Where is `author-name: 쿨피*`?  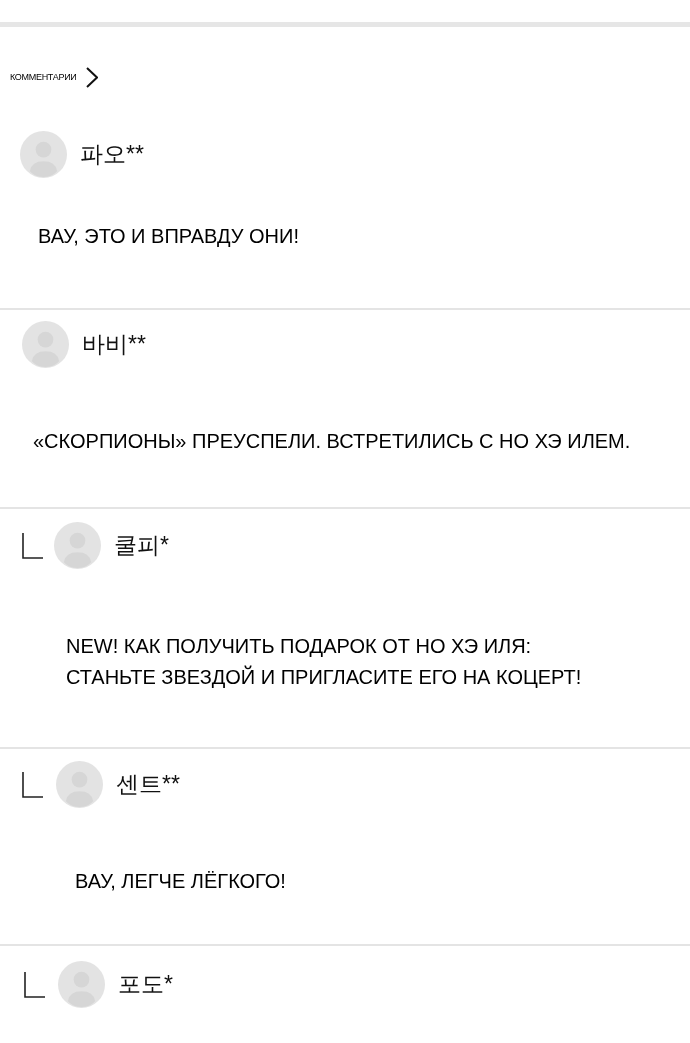 author-name: 쿨피* is located at coordinates (141, 545).